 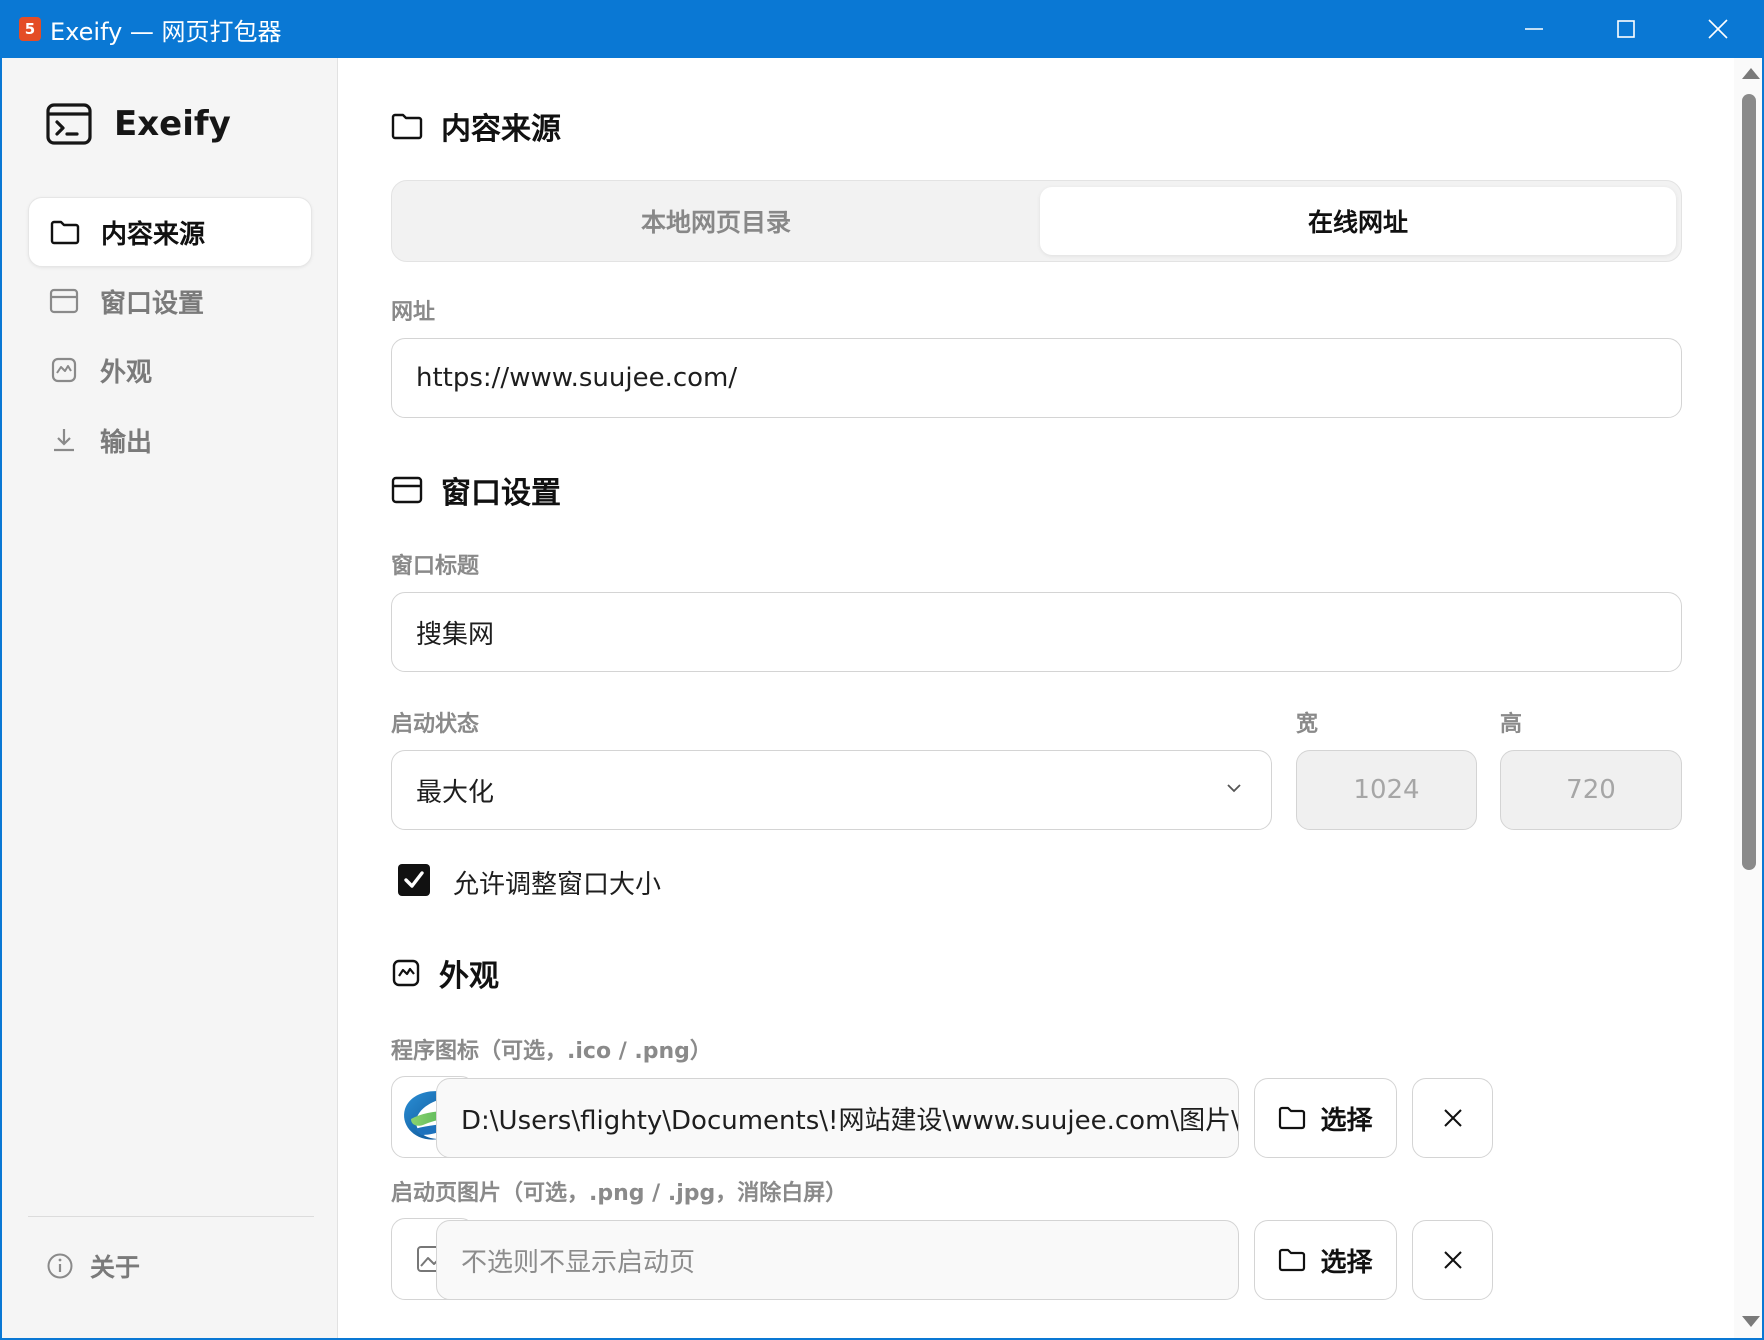 I want to click on minimize-button, so click(x=1534, y=29).